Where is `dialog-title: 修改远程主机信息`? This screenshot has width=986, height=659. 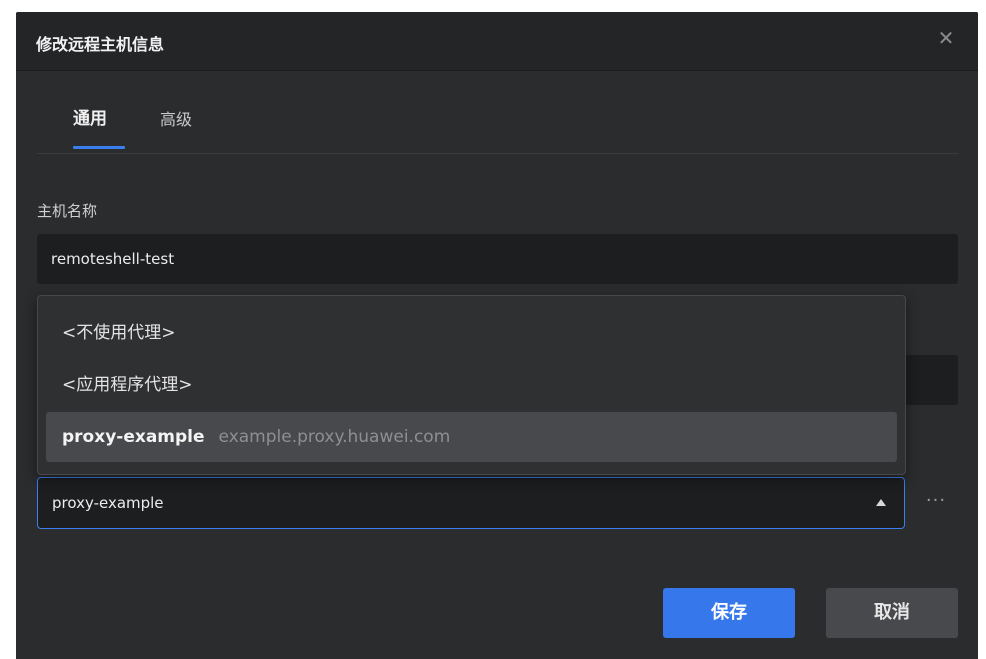
dialog-title: 修改远程主机信息 is located at coordinates (100, 44).